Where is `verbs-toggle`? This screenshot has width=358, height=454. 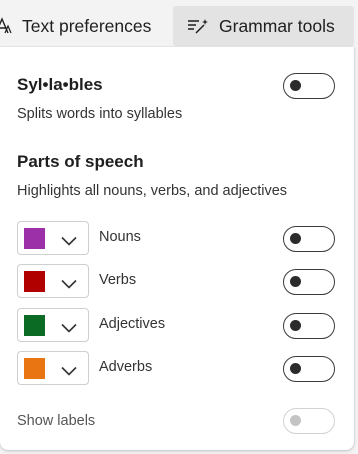 verbs-toggle is located at coordinates (309, 282).